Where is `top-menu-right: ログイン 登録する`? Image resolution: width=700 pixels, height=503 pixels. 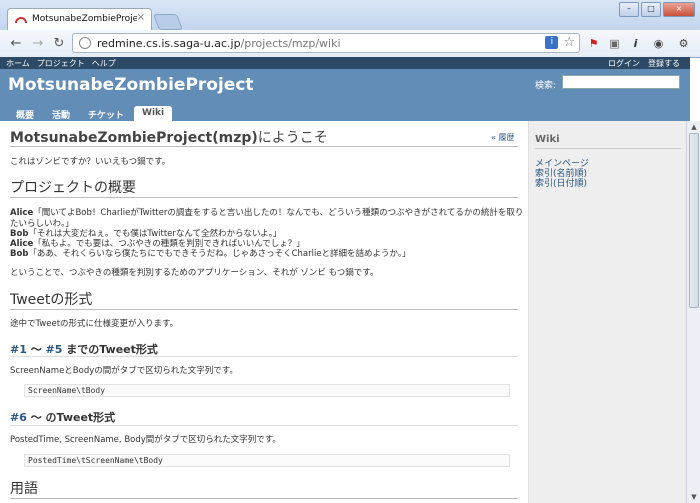 top-menu-right: ログイン 登録する is located at coordinates (644, 63).